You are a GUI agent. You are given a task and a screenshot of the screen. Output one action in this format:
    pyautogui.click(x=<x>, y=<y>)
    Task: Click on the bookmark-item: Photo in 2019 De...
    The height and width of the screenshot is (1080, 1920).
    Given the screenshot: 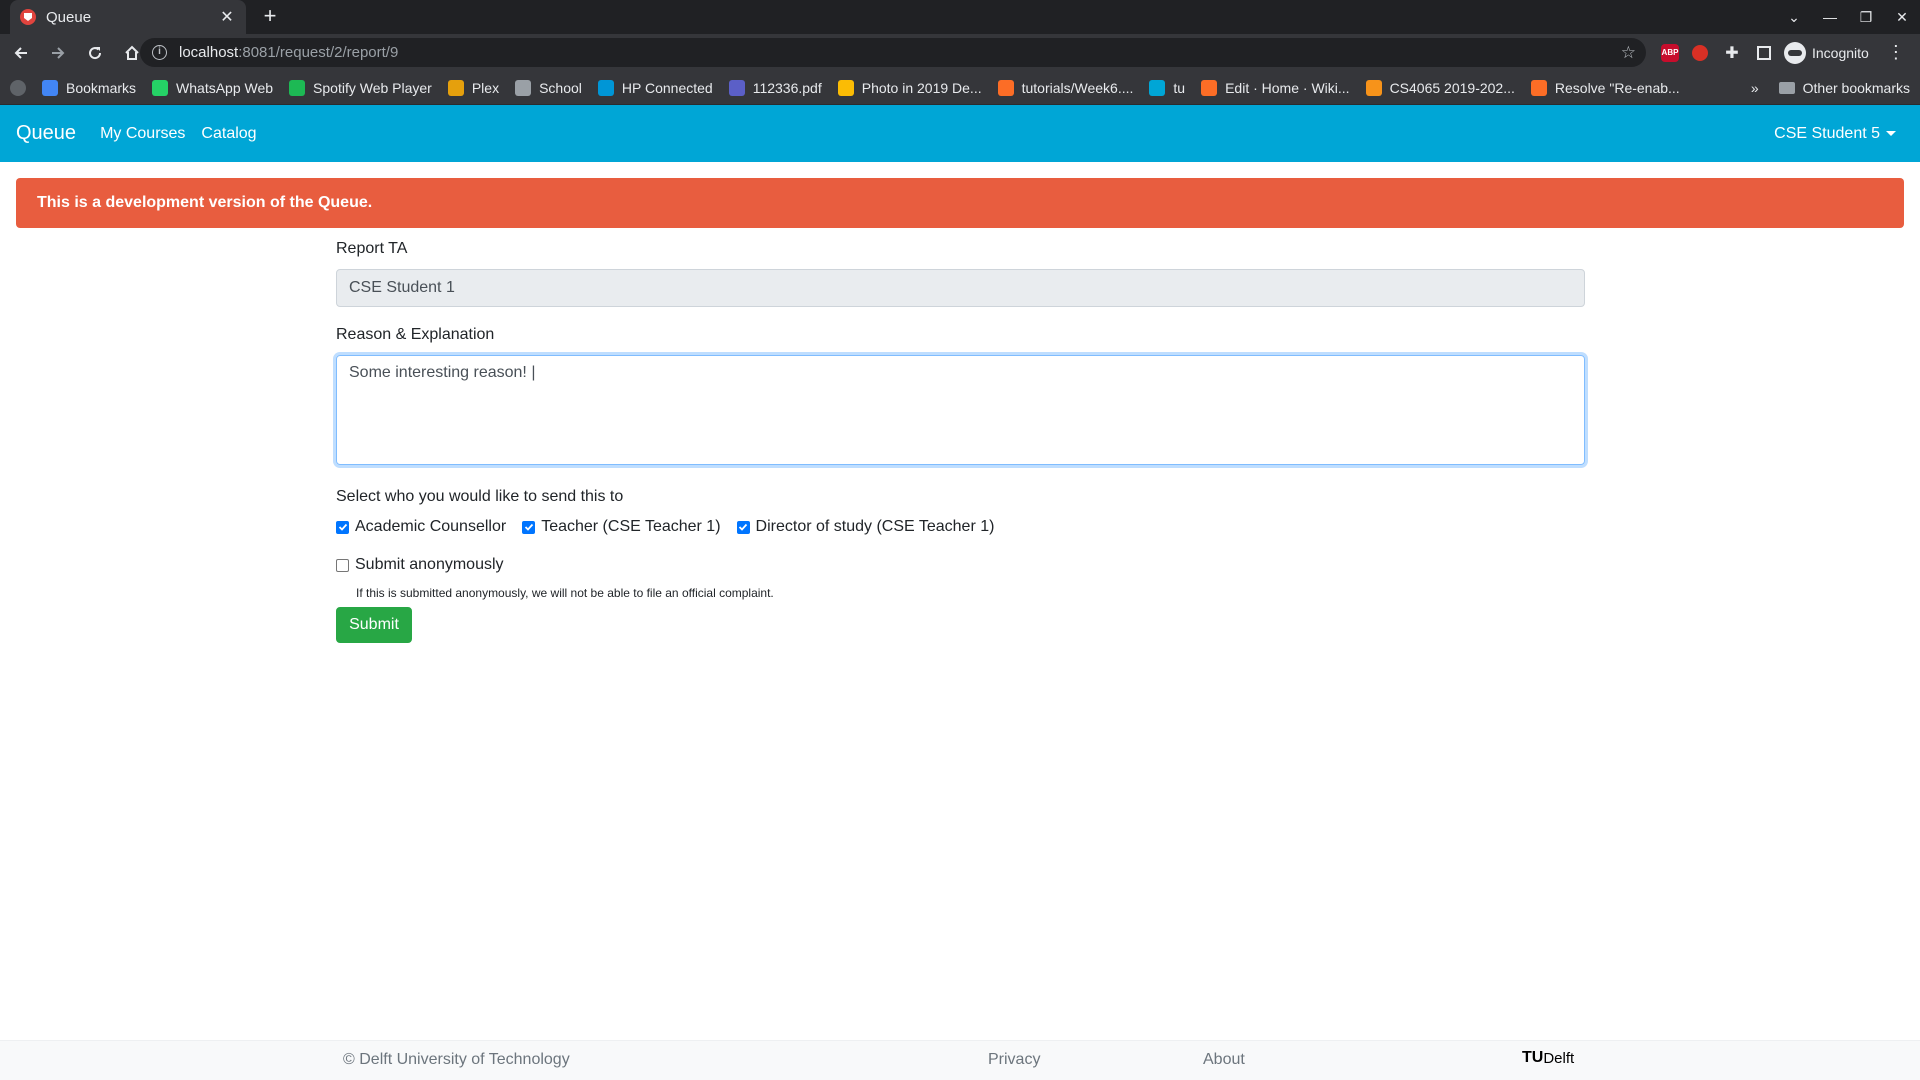 What is the action you would take?
    pyautogui.click(x=909, y=87)
    